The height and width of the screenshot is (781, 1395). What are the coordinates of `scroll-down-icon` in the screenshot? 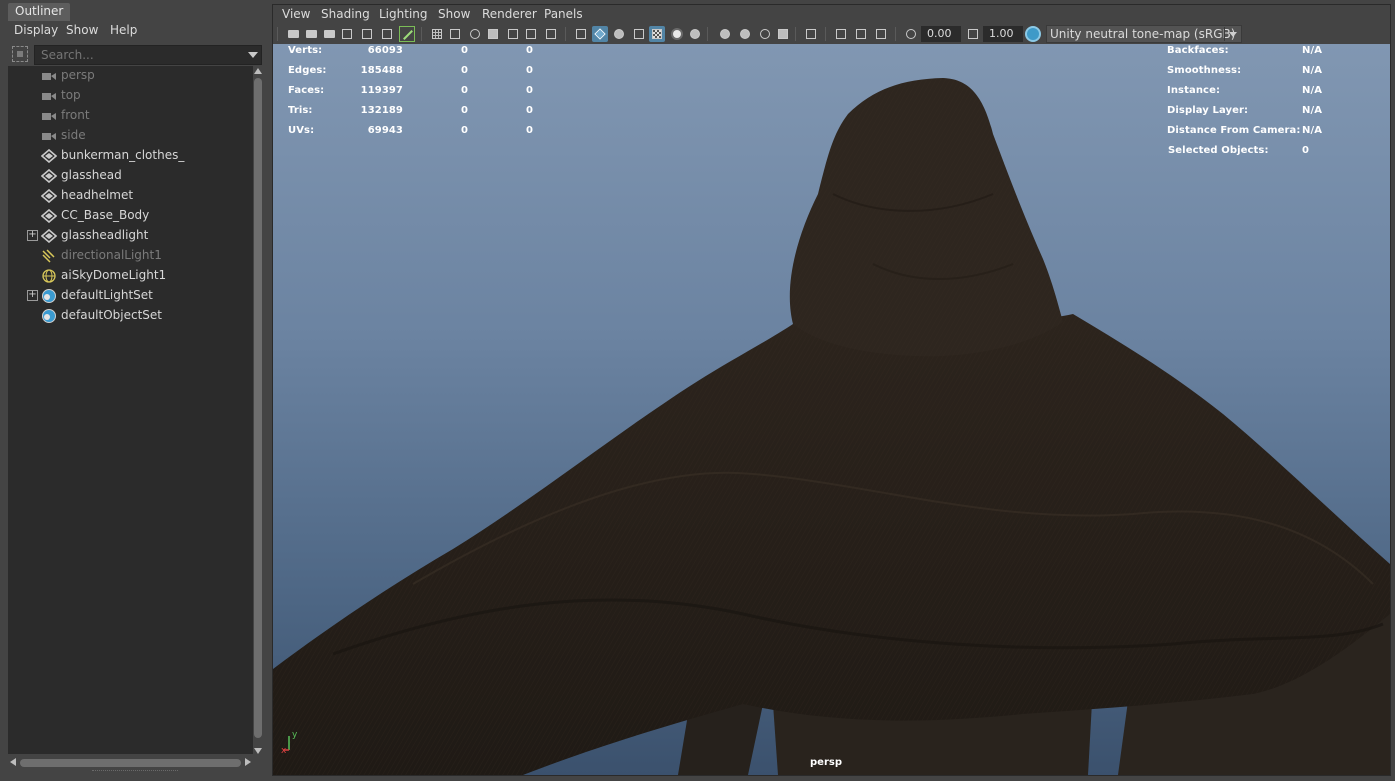 It's located at (258, 751).